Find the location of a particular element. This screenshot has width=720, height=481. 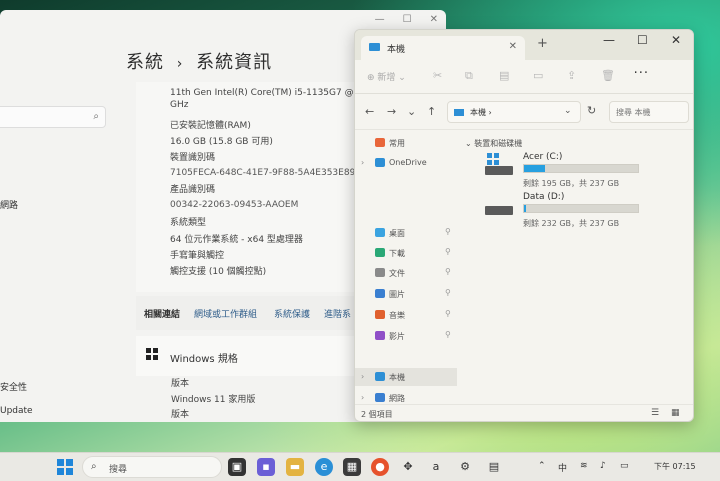

spec-label-product-id: 產品識別碼 is located at coordinates (193, 190).